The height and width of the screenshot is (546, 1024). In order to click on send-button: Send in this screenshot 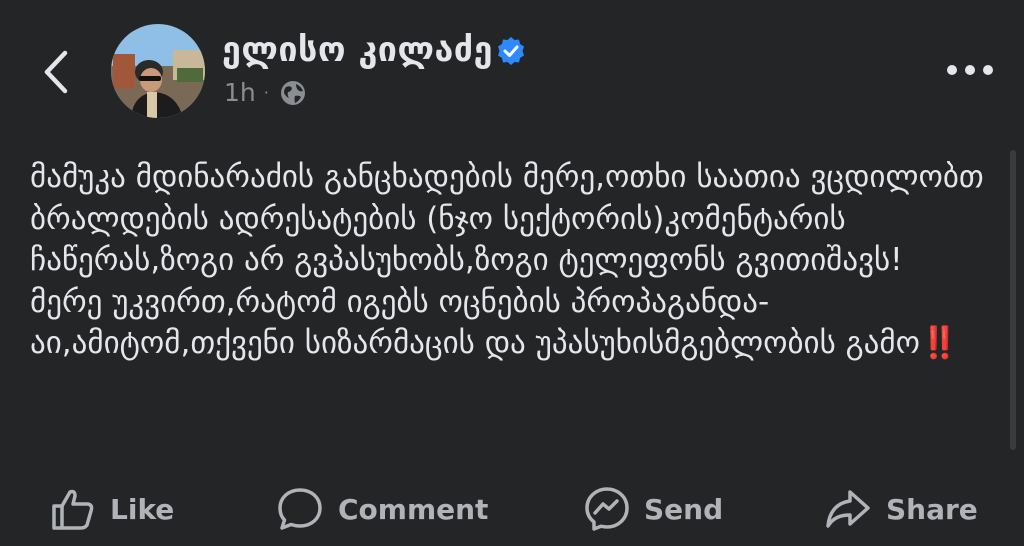, I will do `click(653, 509)`.